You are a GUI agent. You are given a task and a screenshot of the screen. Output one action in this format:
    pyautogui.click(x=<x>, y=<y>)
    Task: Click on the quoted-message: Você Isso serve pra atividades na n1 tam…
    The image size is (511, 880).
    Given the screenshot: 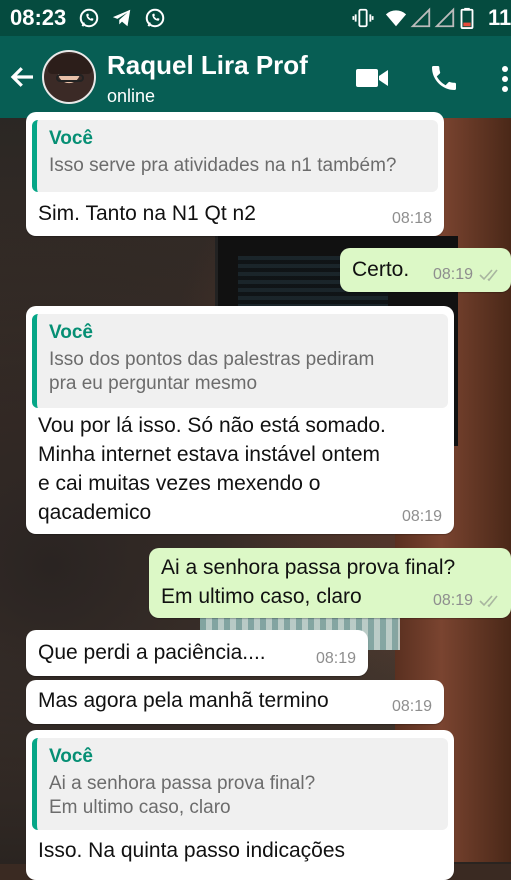 What is the action you would take?
    pyautogui.click(x=235, y=156)
    